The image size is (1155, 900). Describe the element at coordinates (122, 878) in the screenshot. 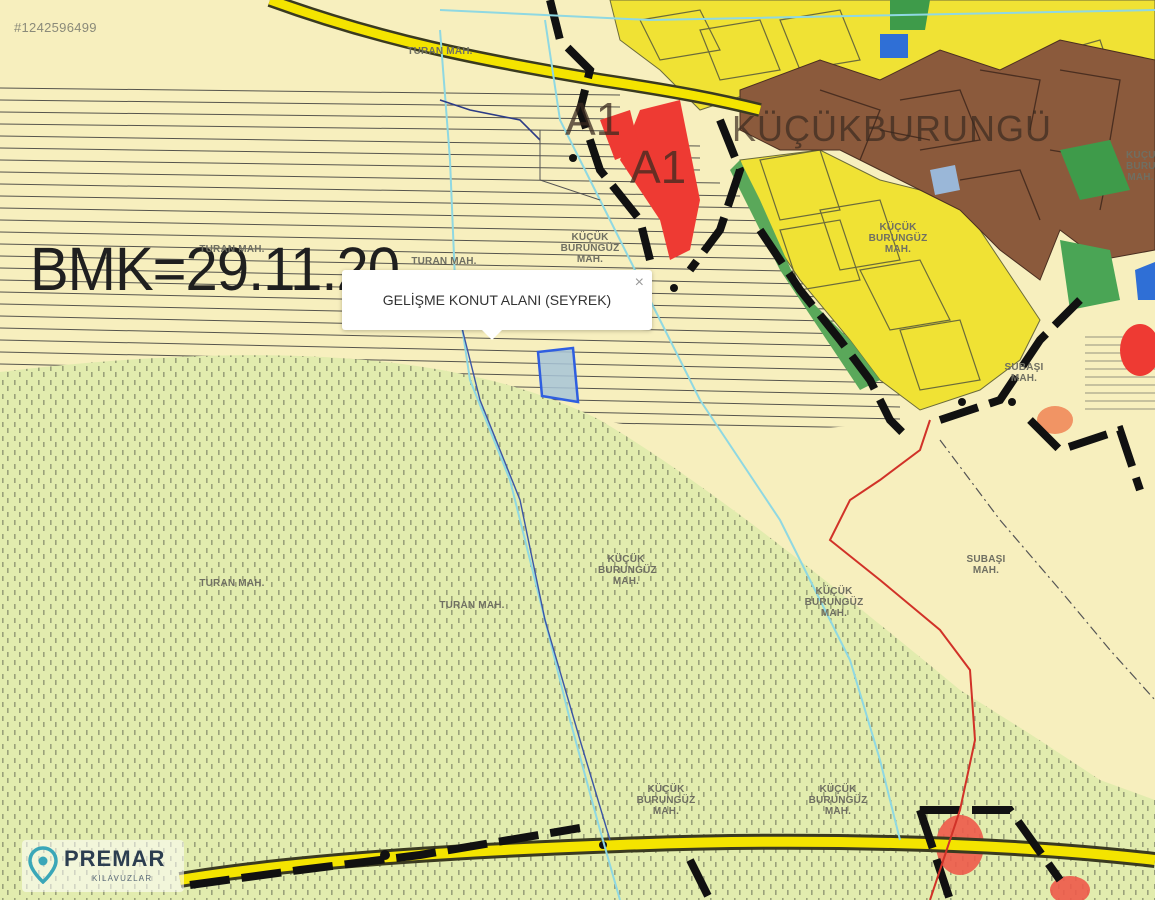

I see `logo-subtitle: KILAVUZLAR` at that location.